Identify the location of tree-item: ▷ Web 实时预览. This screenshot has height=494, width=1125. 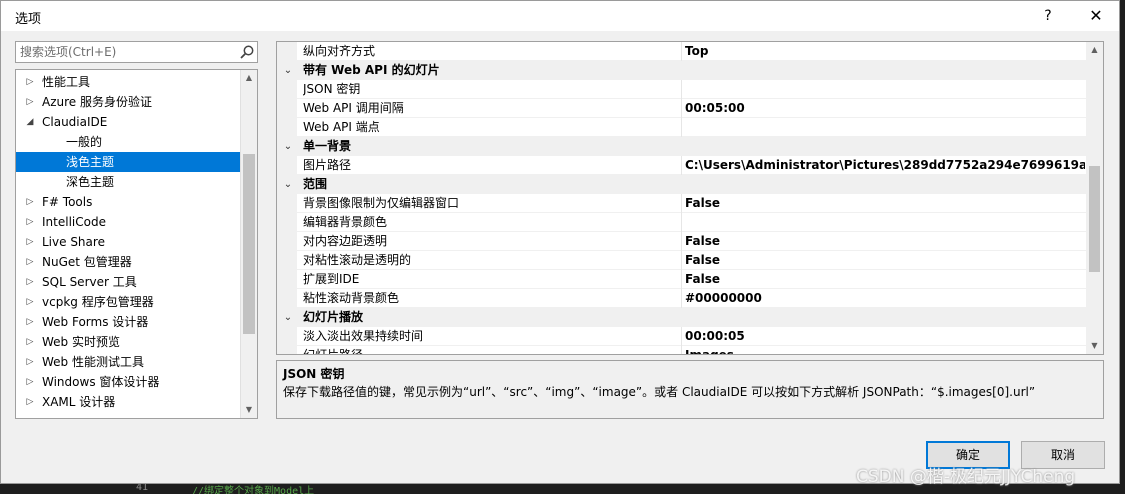
(128, 342).